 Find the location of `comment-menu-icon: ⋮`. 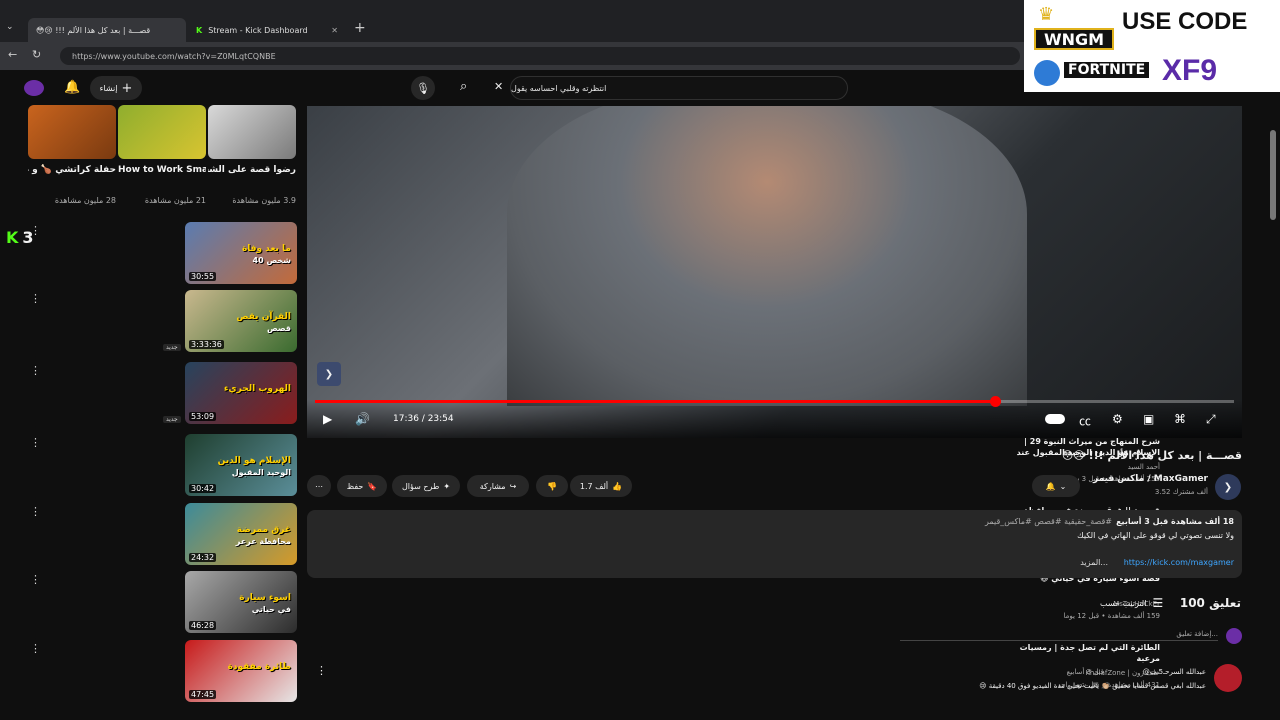

comment-menu-icon: ⋮ is located at coordinates (321, 670).